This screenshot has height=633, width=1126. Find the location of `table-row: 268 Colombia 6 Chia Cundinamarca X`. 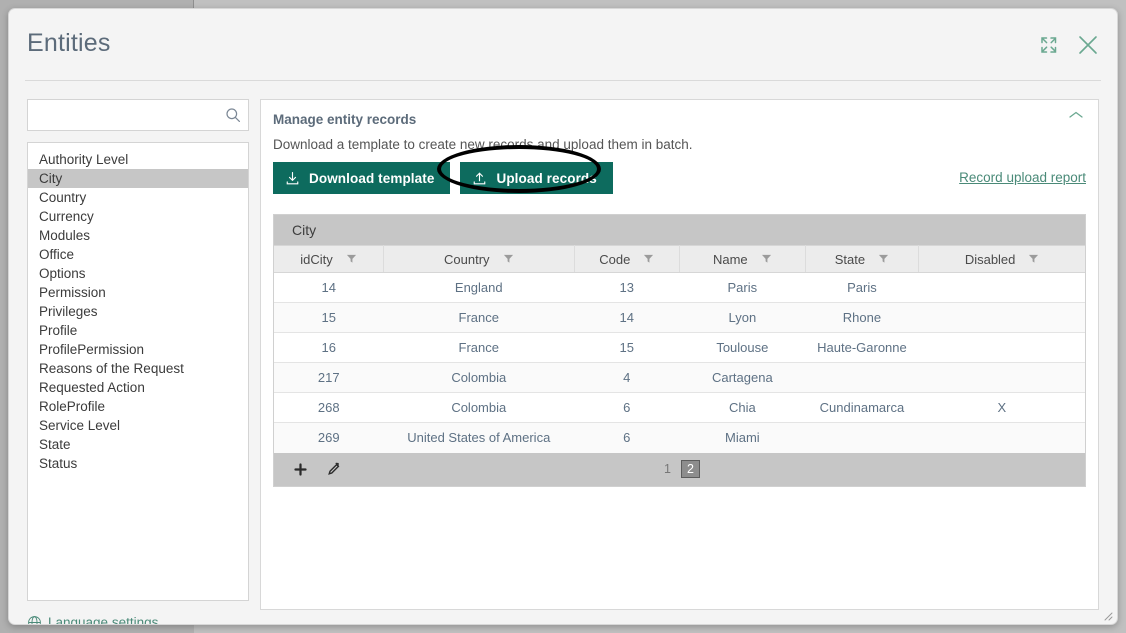

table-row: 268 Colombia 6 Chia Cundinamarca X is located at coordinates (679, 407).